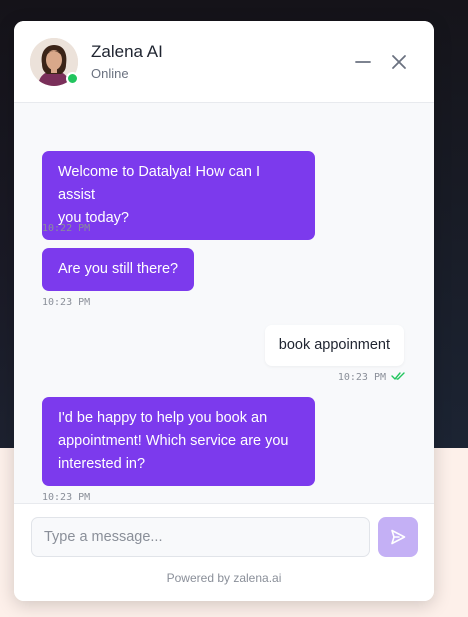 The width and height of the screenshot is (468, 617). What do you see at coordinates (216, 62) in the screenshot?
I see `agent-info: Zalena AI Online` at bounding box center [216, 62].